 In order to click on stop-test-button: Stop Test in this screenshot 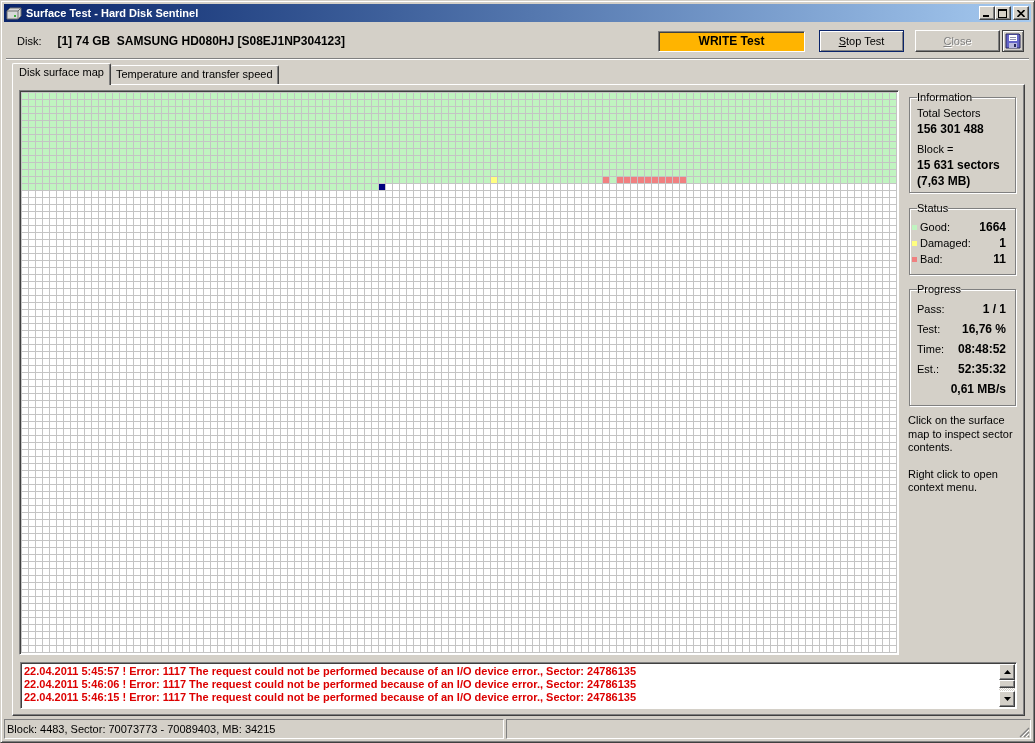, I will do `click(861, 41)`.